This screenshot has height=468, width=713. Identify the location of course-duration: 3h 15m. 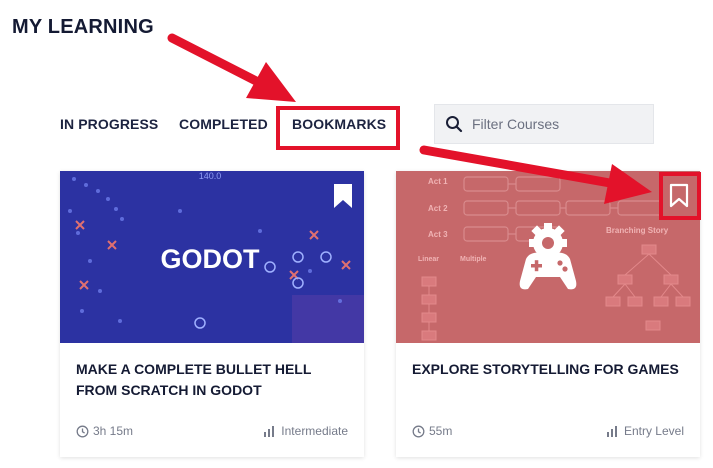
(104, 431).